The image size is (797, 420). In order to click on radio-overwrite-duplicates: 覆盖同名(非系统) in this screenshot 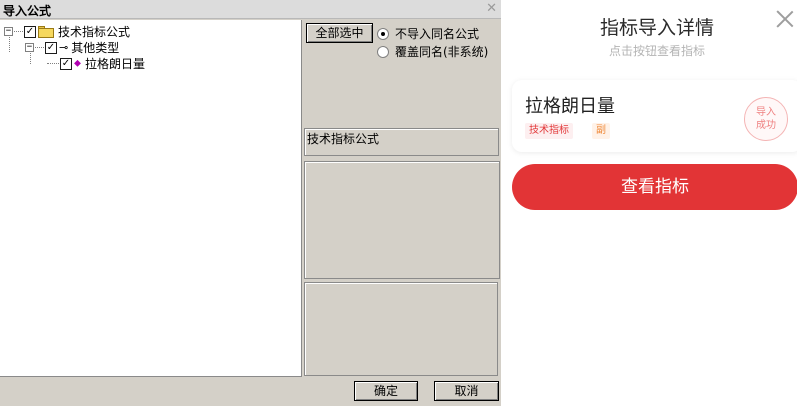, I will do `click(432, 51)`.